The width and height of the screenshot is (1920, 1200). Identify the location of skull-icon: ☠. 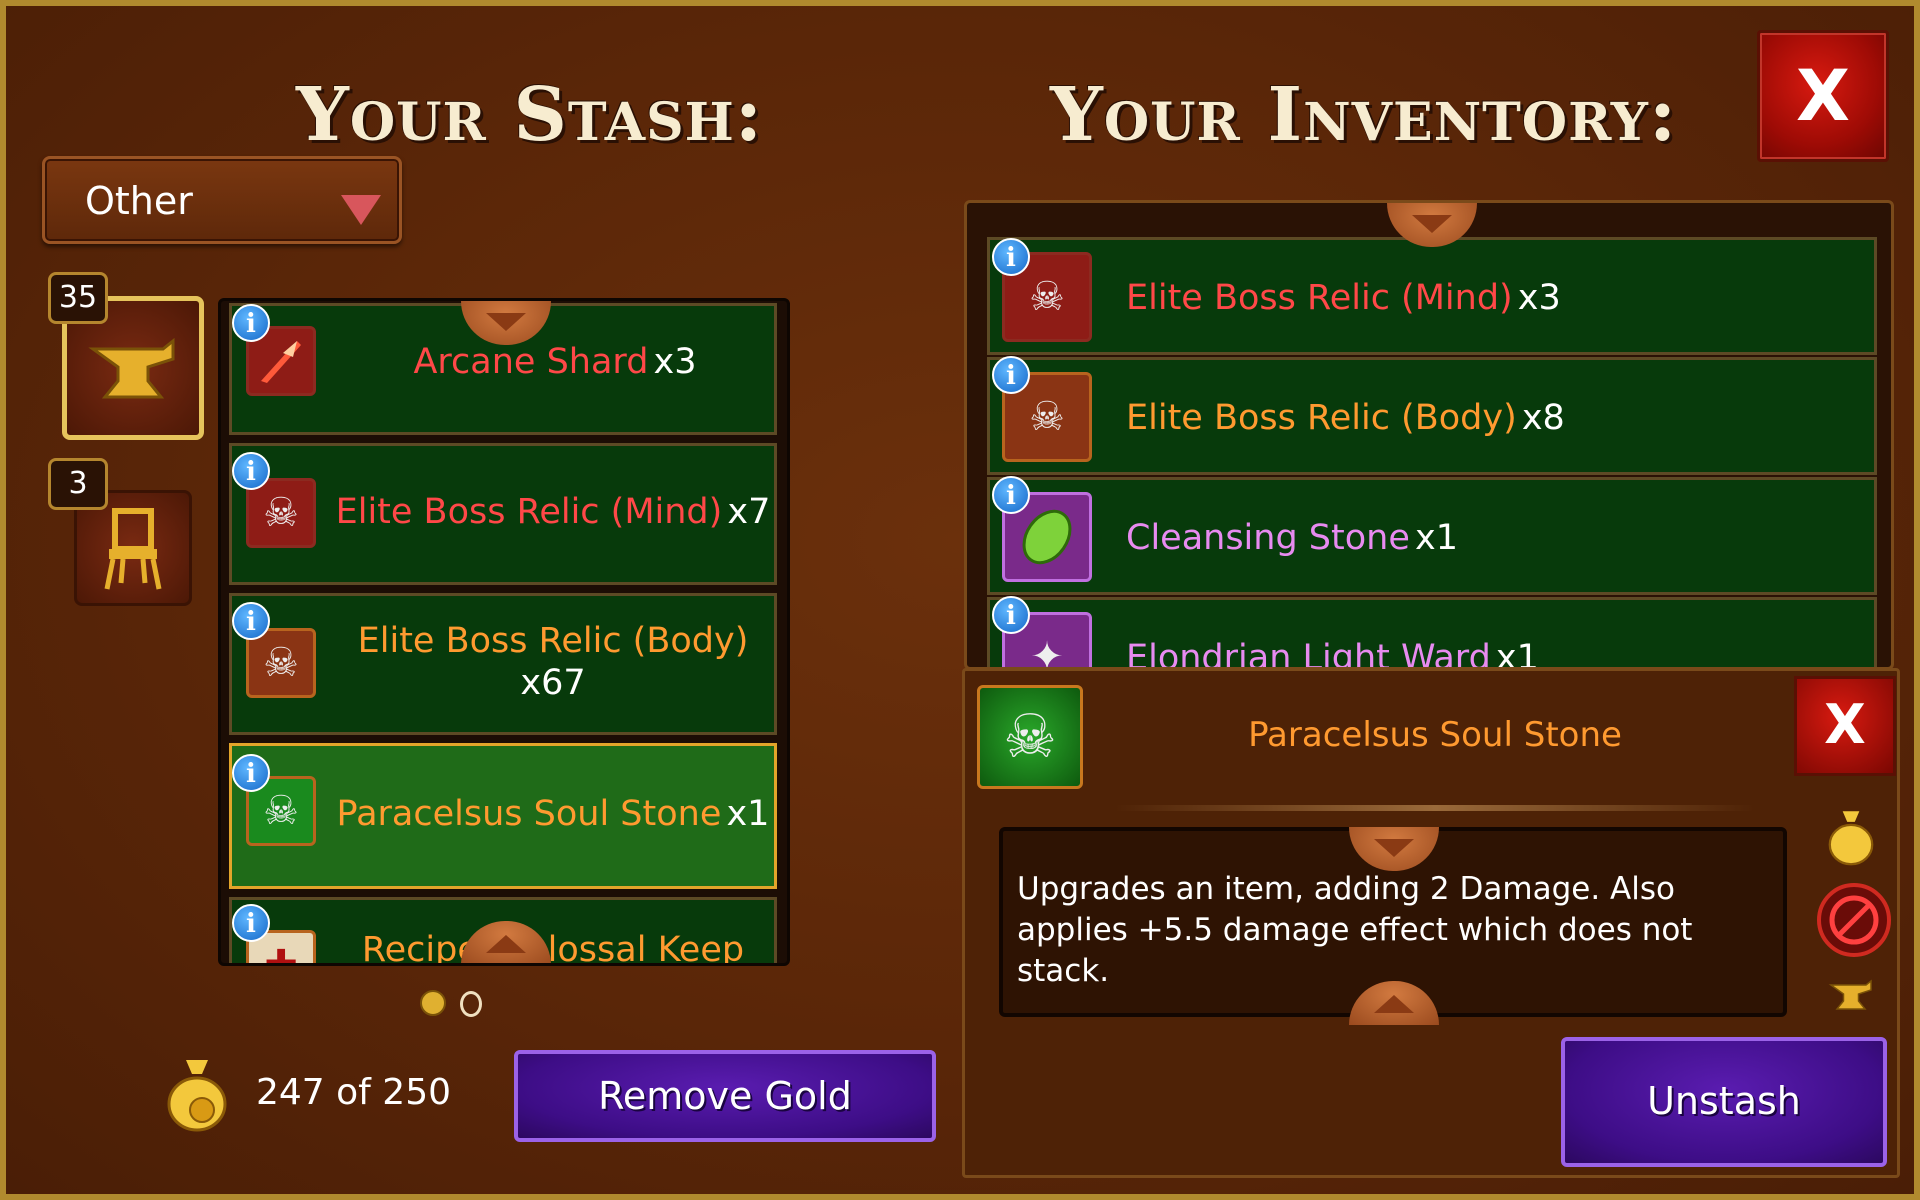
(1030, 737).